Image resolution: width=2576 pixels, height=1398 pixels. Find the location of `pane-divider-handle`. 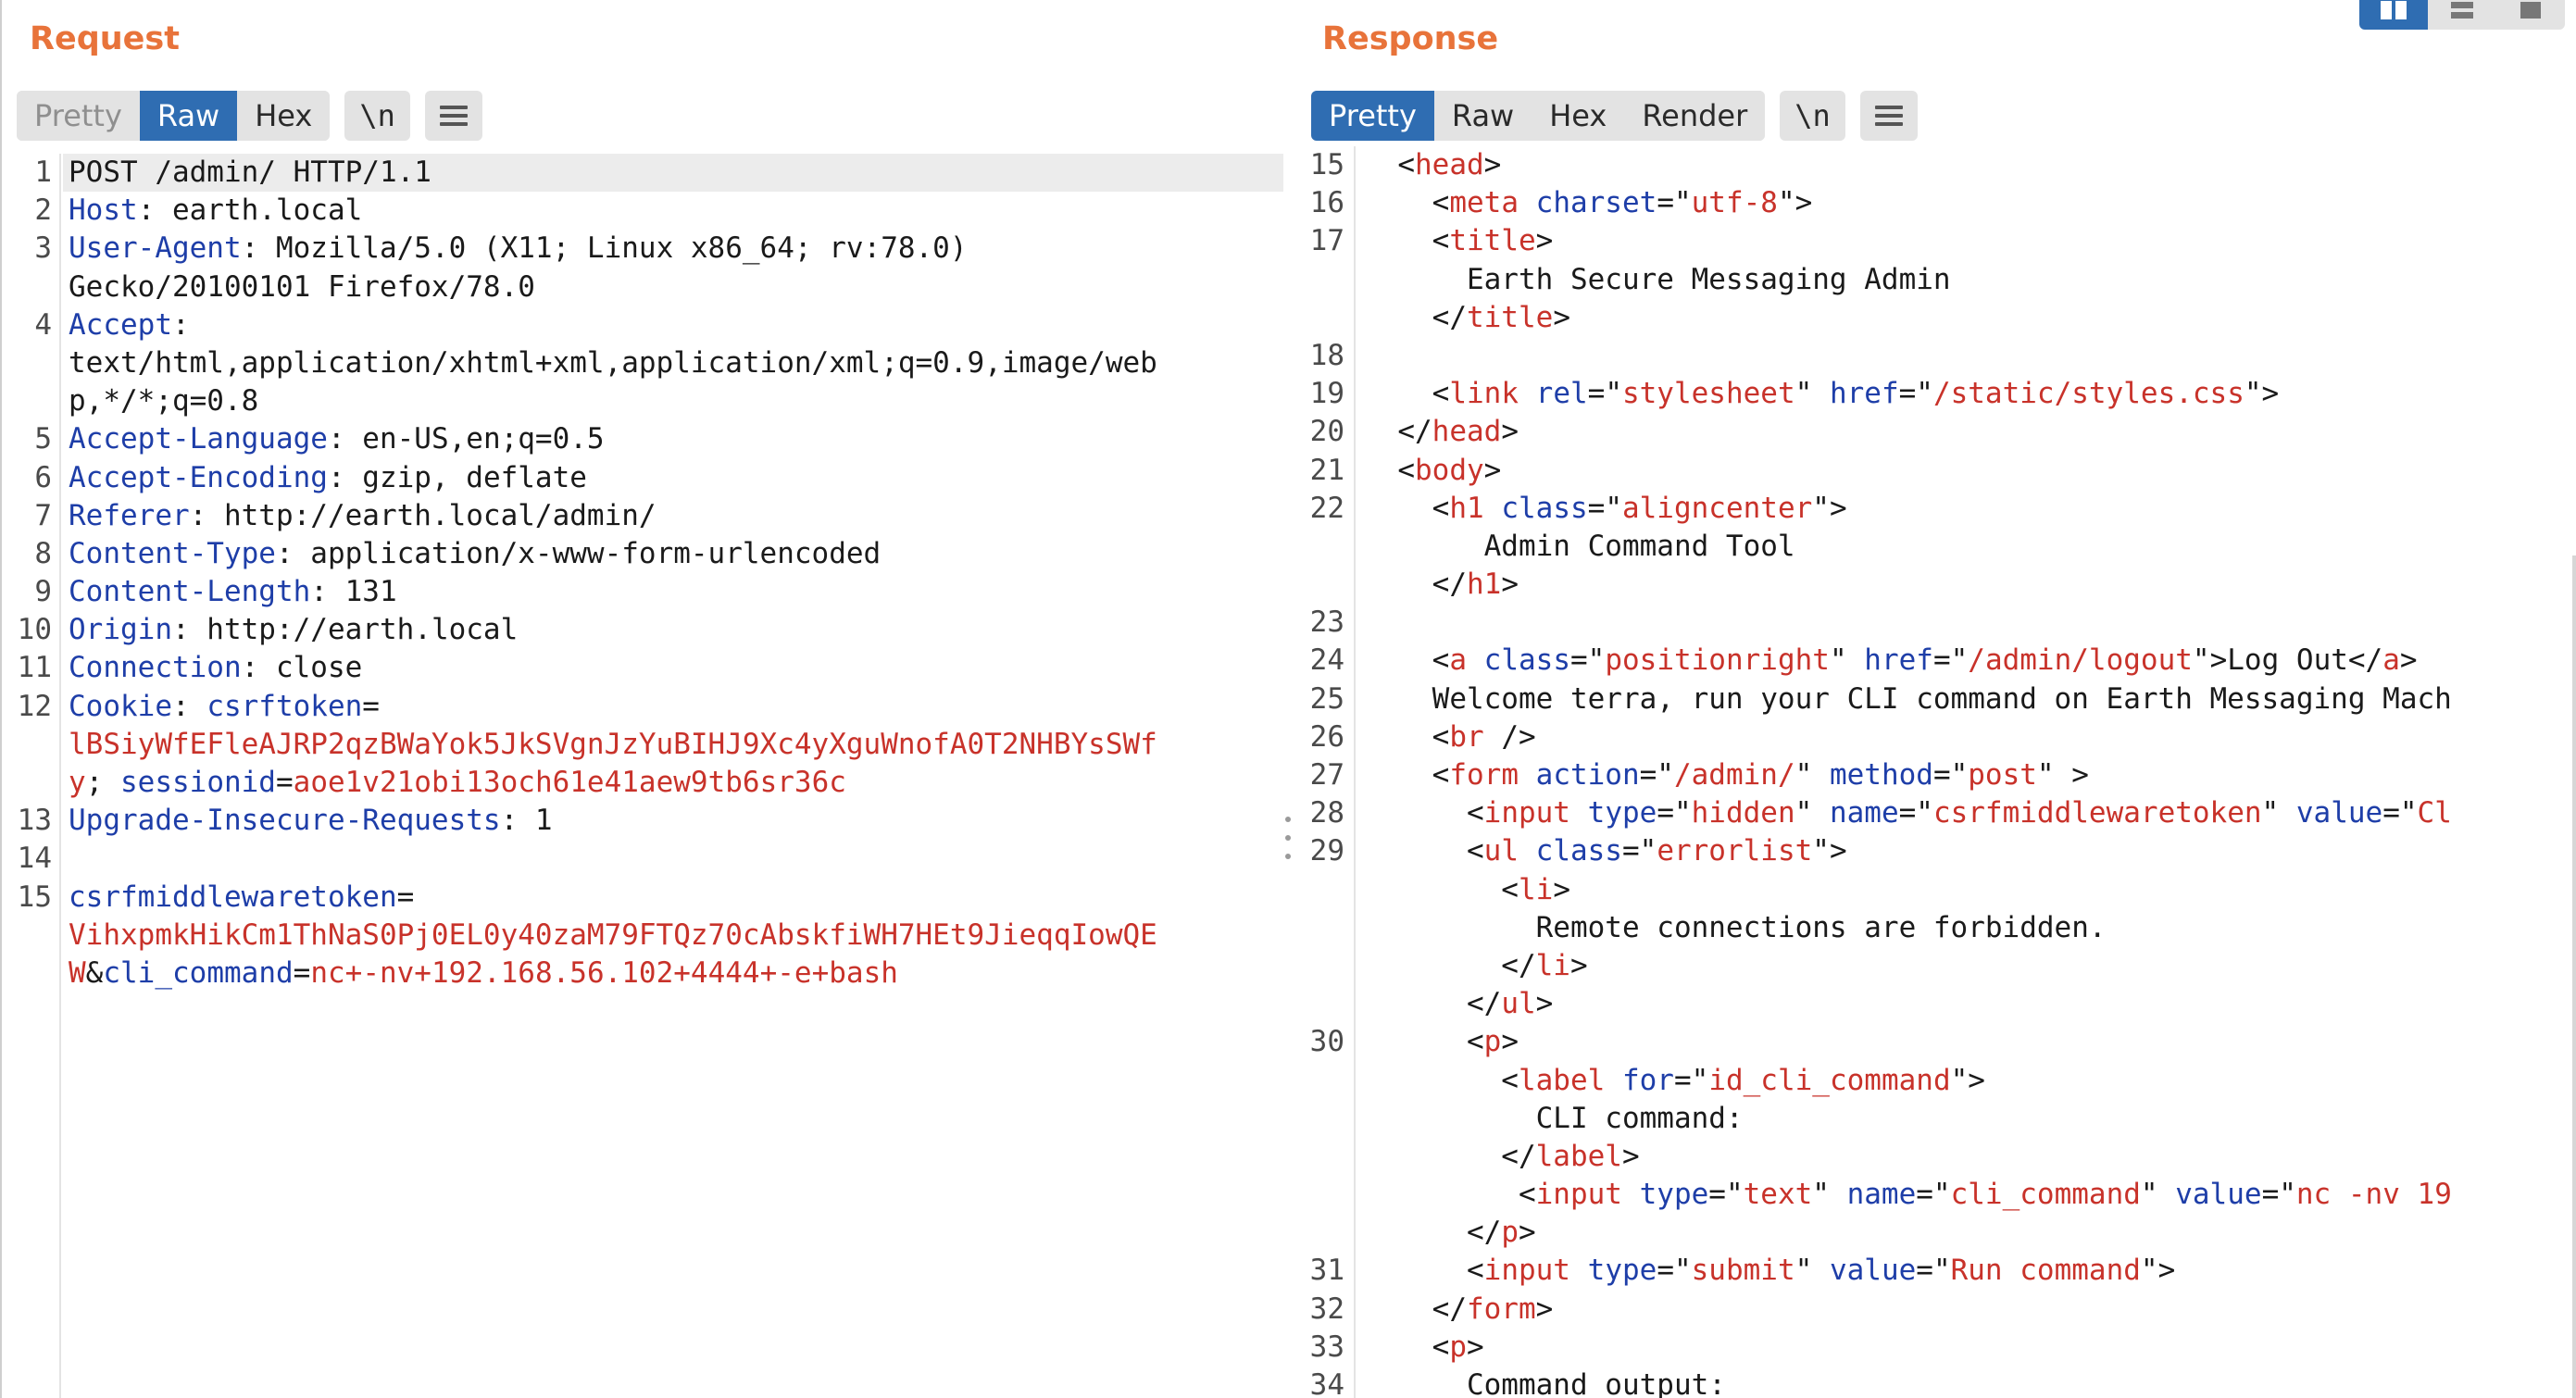

pane-divider-handle is located at coordinates (1288, 838).